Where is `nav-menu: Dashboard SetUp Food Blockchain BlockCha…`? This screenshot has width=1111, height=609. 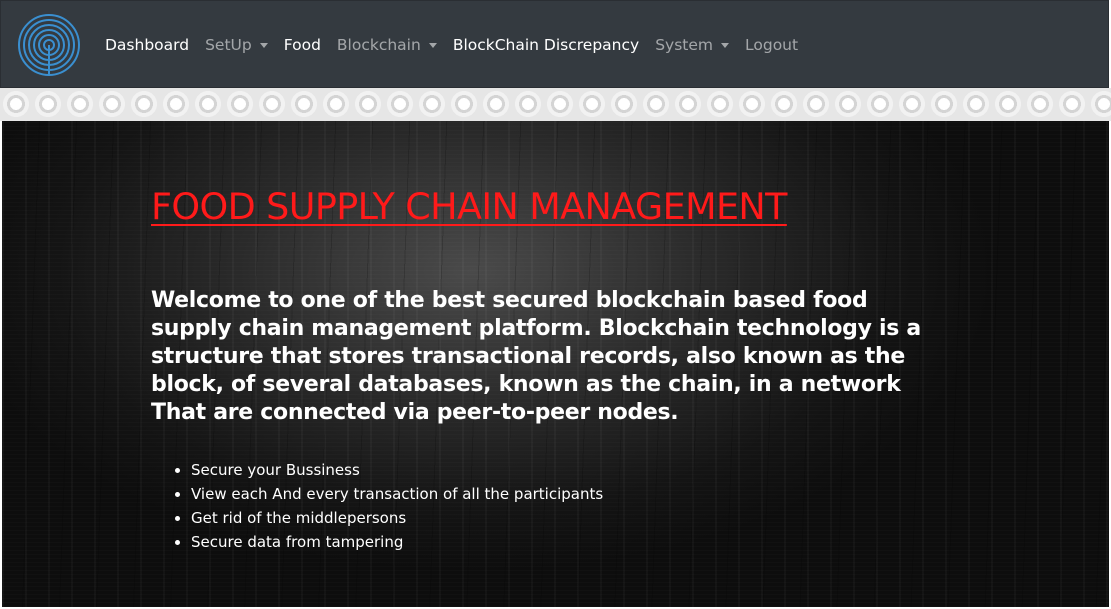
nav-menu: Dashboard SetUp Food Blockchain BlockCha… is located at coordinates (459, 45).